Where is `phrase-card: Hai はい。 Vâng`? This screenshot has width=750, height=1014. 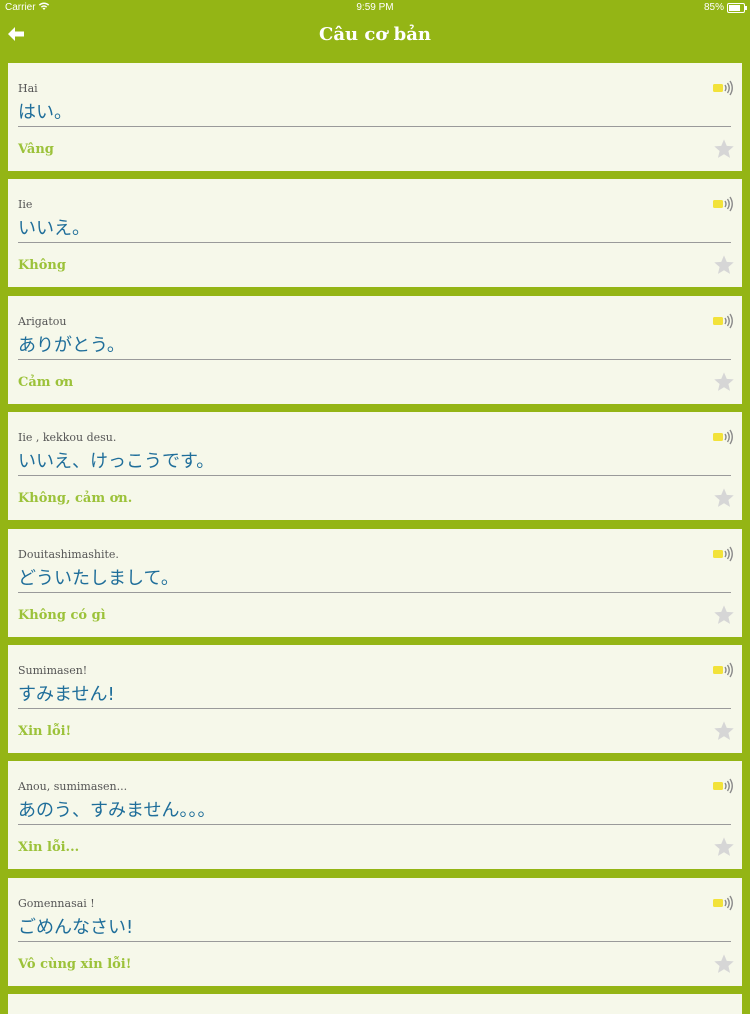
phrase-card: Hai はい。 Vâng is located at coordinates (375, 117).